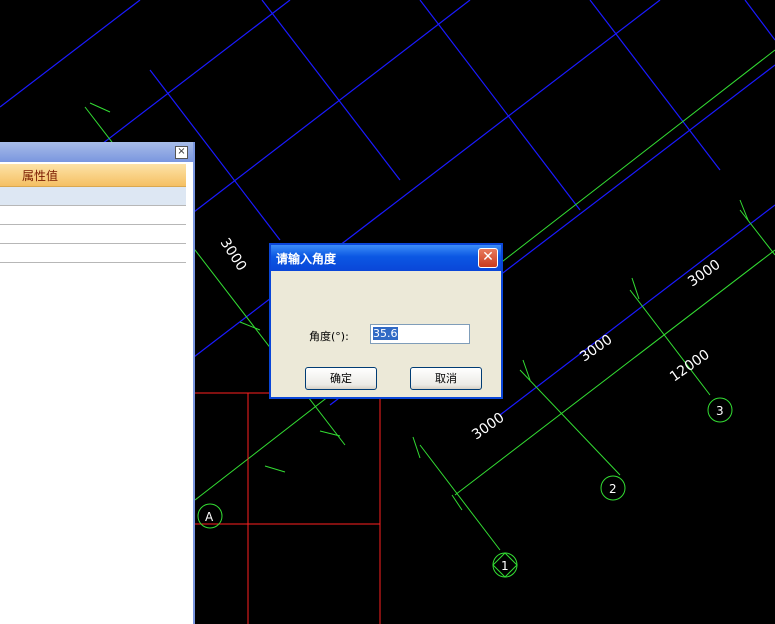 This screenshot has height=624, width=775. I want to click on dimension-text: 12000, so click(690, 366).